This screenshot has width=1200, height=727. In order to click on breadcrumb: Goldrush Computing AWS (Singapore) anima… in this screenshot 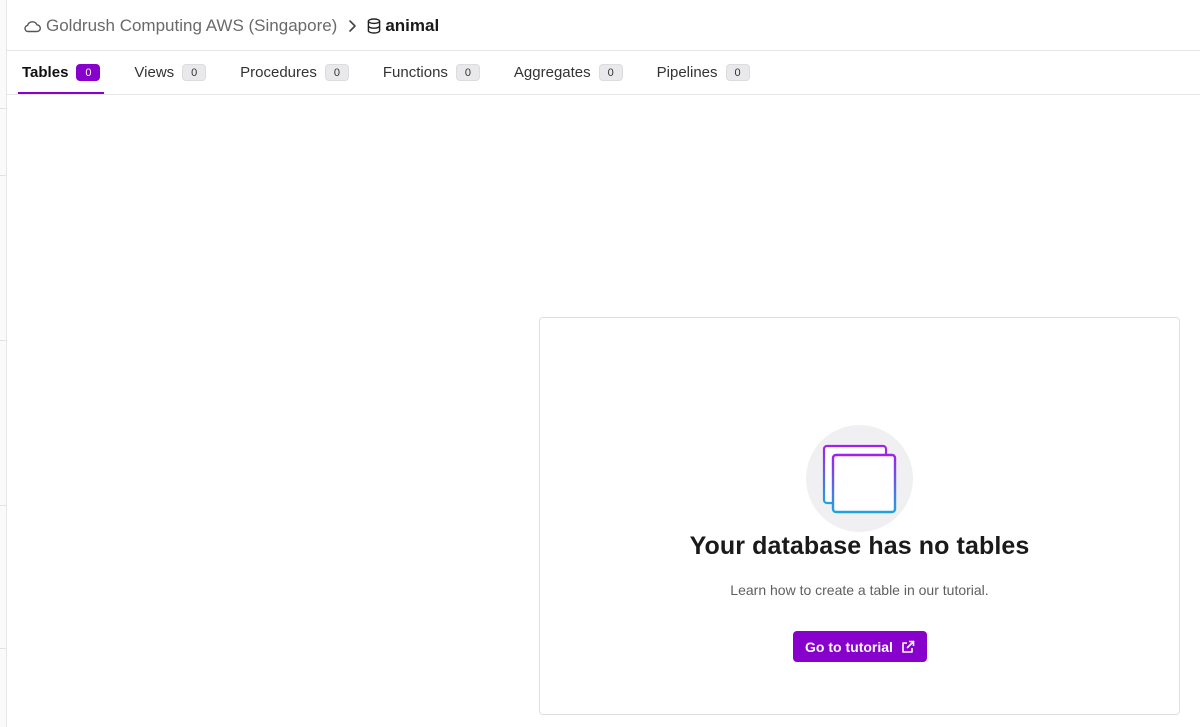, I will do `click(611, 25)`.